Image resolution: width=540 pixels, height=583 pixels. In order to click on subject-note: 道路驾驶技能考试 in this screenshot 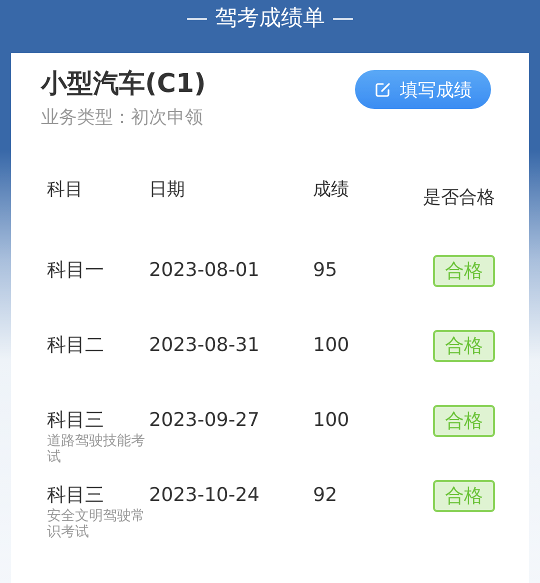, I will do `click(96, 449)`.